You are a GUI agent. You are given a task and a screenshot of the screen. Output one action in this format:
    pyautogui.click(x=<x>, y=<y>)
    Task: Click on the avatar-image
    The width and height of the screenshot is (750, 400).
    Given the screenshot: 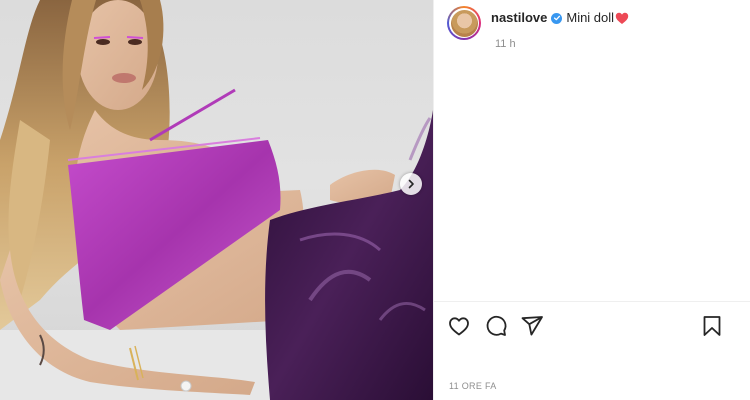 What is the action you would take?
    pyautogui.click(x=464, y=23)
    